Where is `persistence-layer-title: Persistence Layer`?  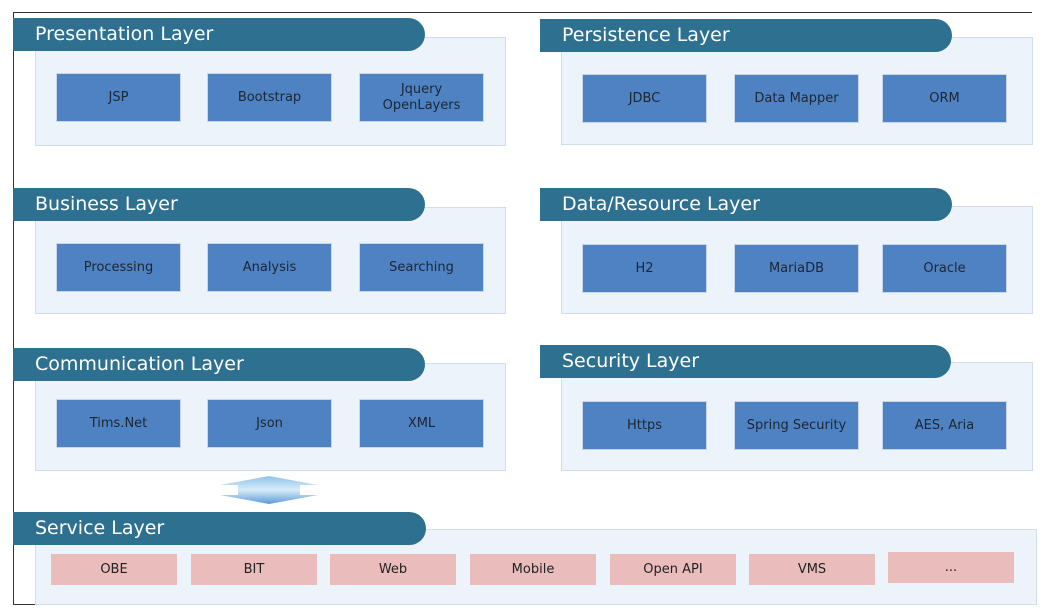
persistence-layer-title: Persistence Layer is located at coordinates (746, 35).